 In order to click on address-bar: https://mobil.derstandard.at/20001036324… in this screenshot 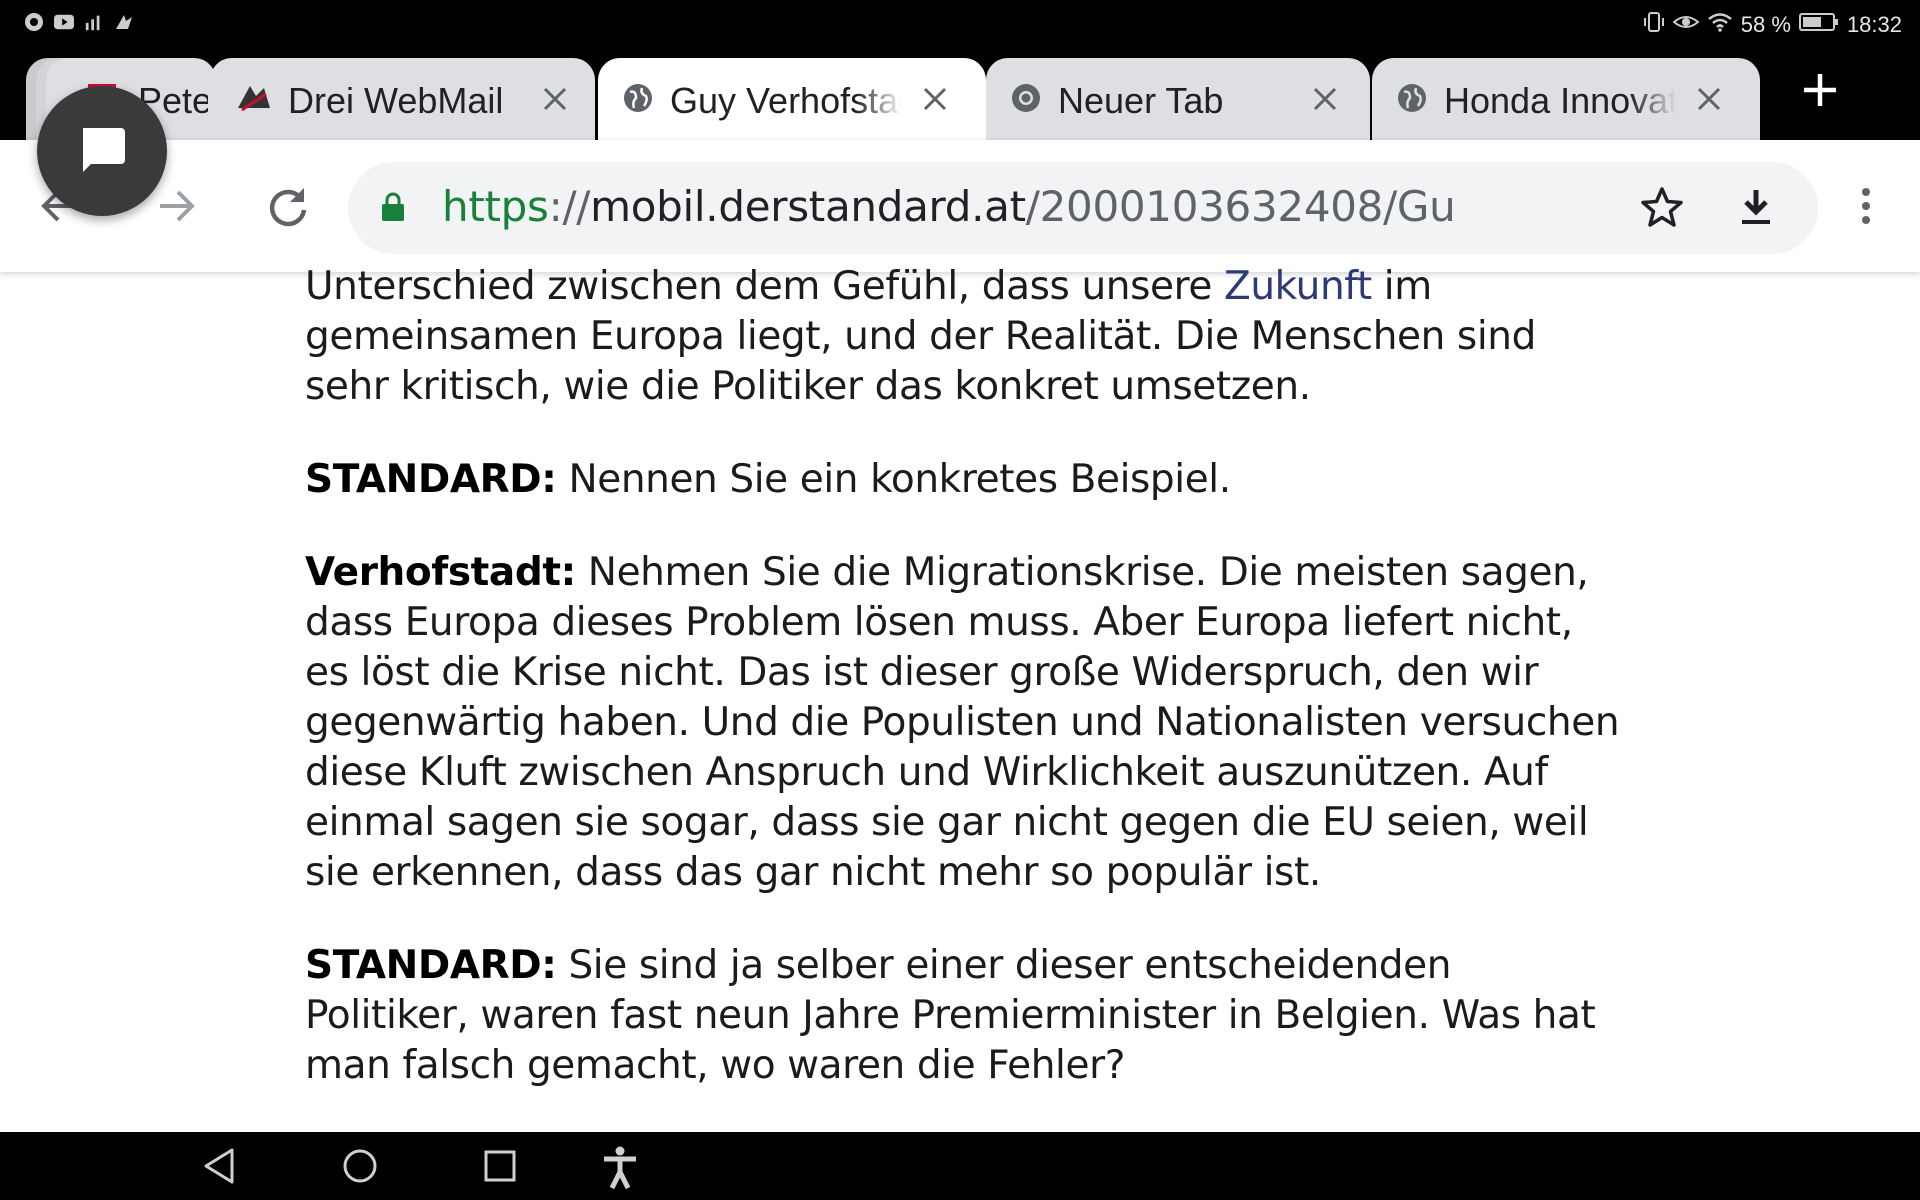, I will do `click(1083, 208)`.